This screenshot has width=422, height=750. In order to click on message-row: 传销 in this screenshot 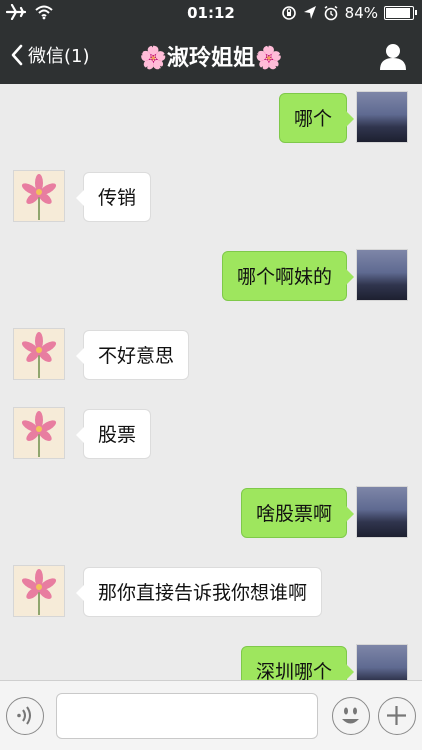, I will do `click(211, 198)`.